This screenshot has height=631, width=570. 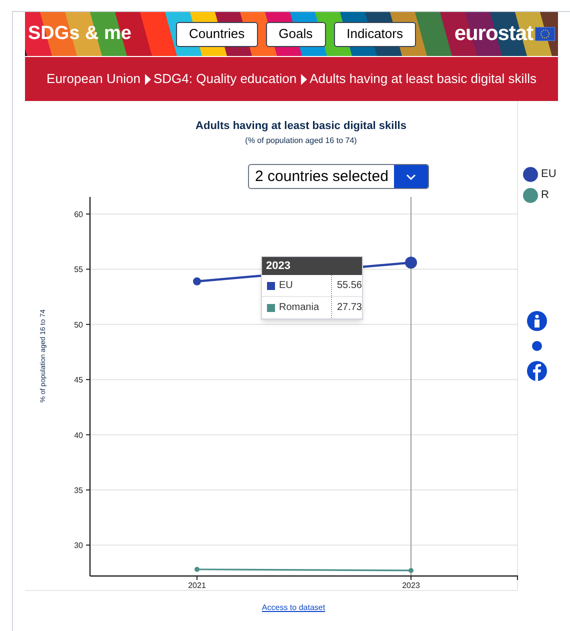 I want to click on country-dropdown: 2 countries selected, so click(x=339, y=176).